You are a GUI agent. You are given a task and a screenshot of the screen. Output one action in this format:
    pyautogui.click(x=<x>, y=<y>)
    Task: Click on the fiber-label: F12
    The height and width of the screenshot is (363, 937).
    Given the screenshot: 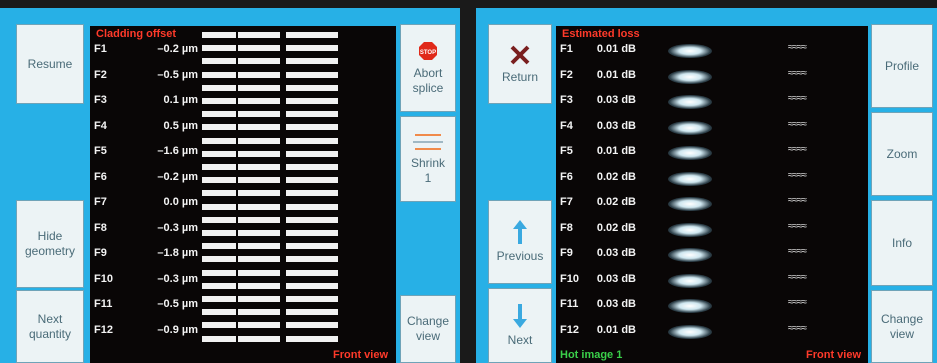 What is the action you would take?
    pyautogui.click(x=103, y=329)
    